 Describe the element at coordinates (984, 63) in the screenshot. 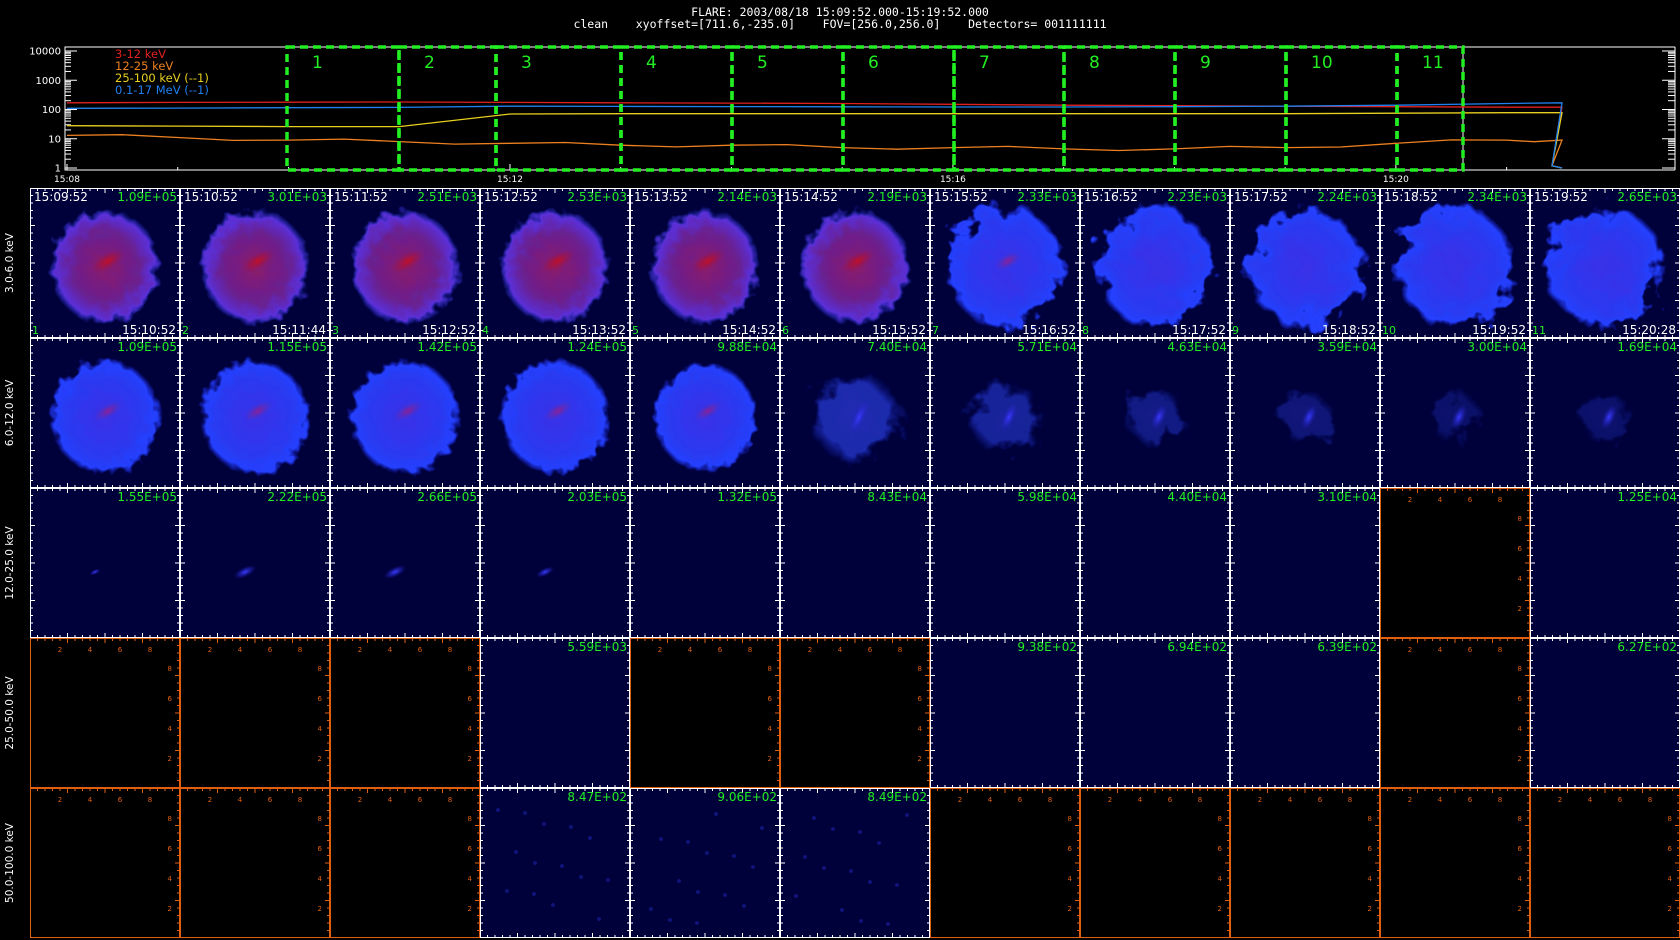

I see `interval-label: 7` at that location.